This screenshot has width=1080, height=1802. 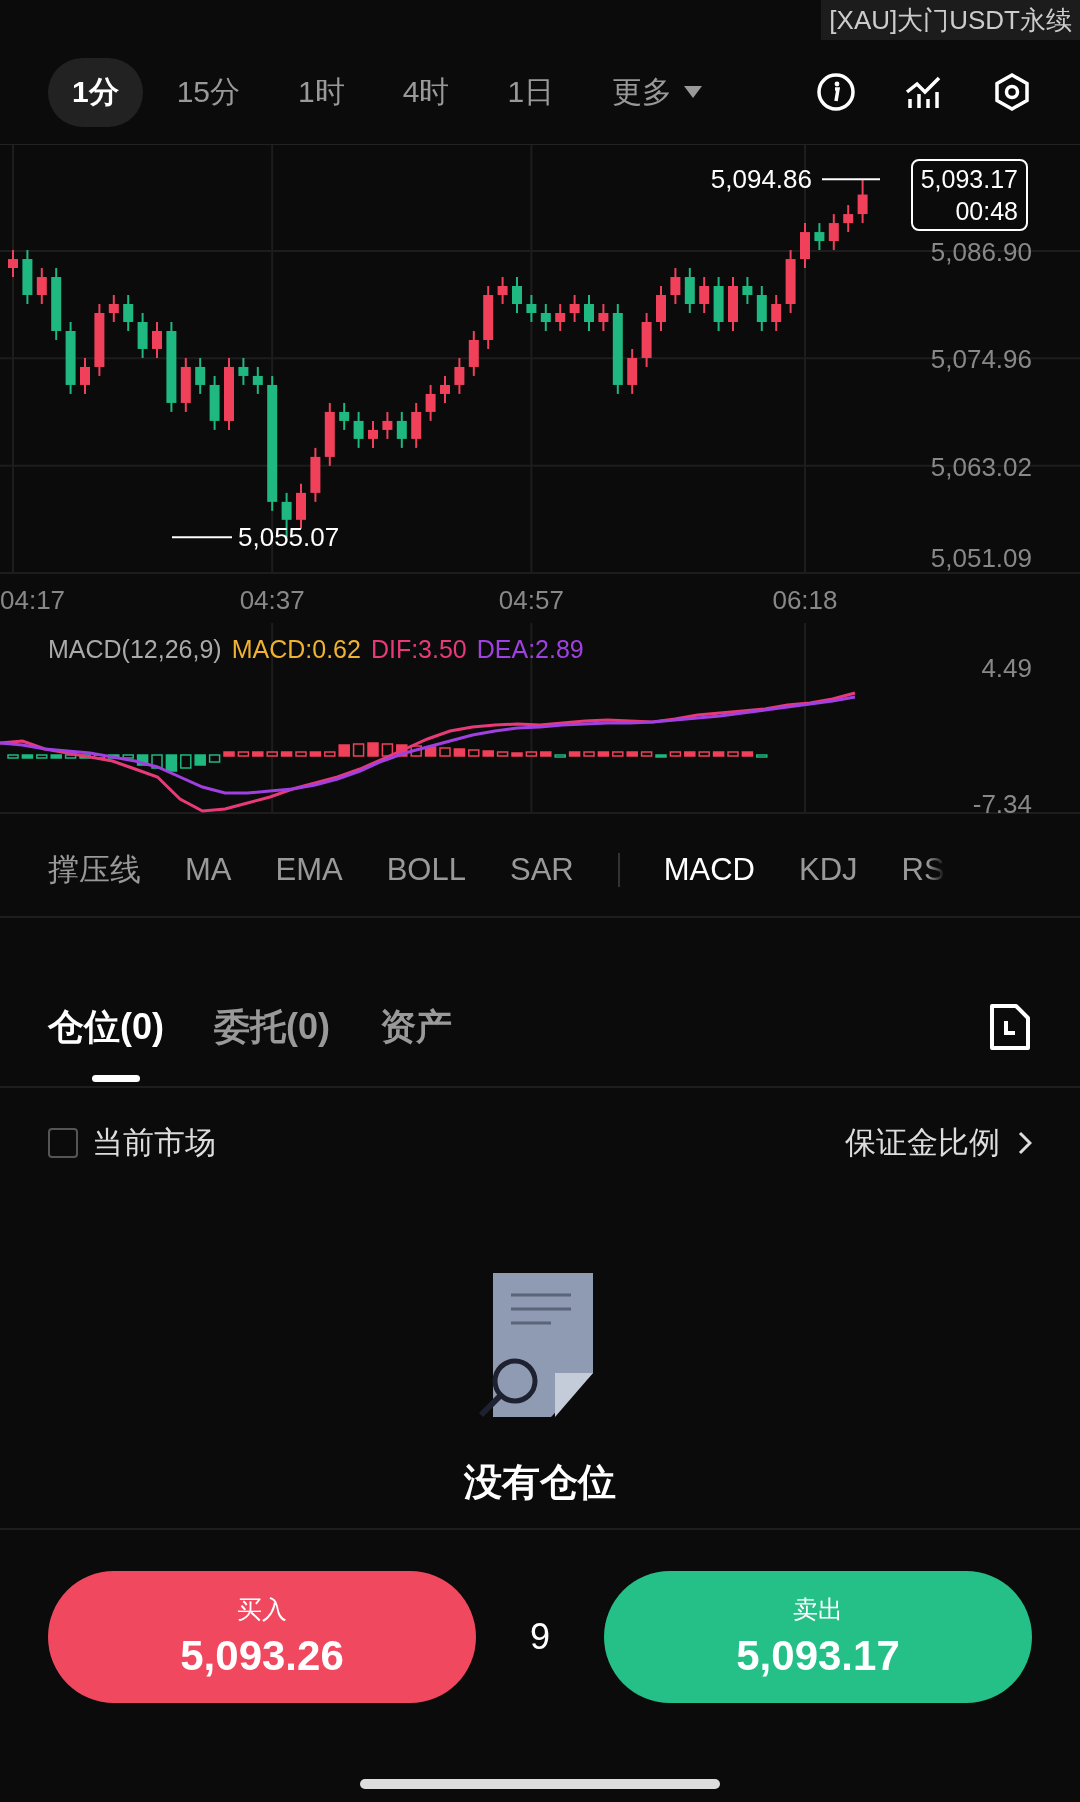 What do you see at coordinates (981, 359) in the screenshot?
I see `price-axis-label: 5,074.96` at bounding box center [981, 359].